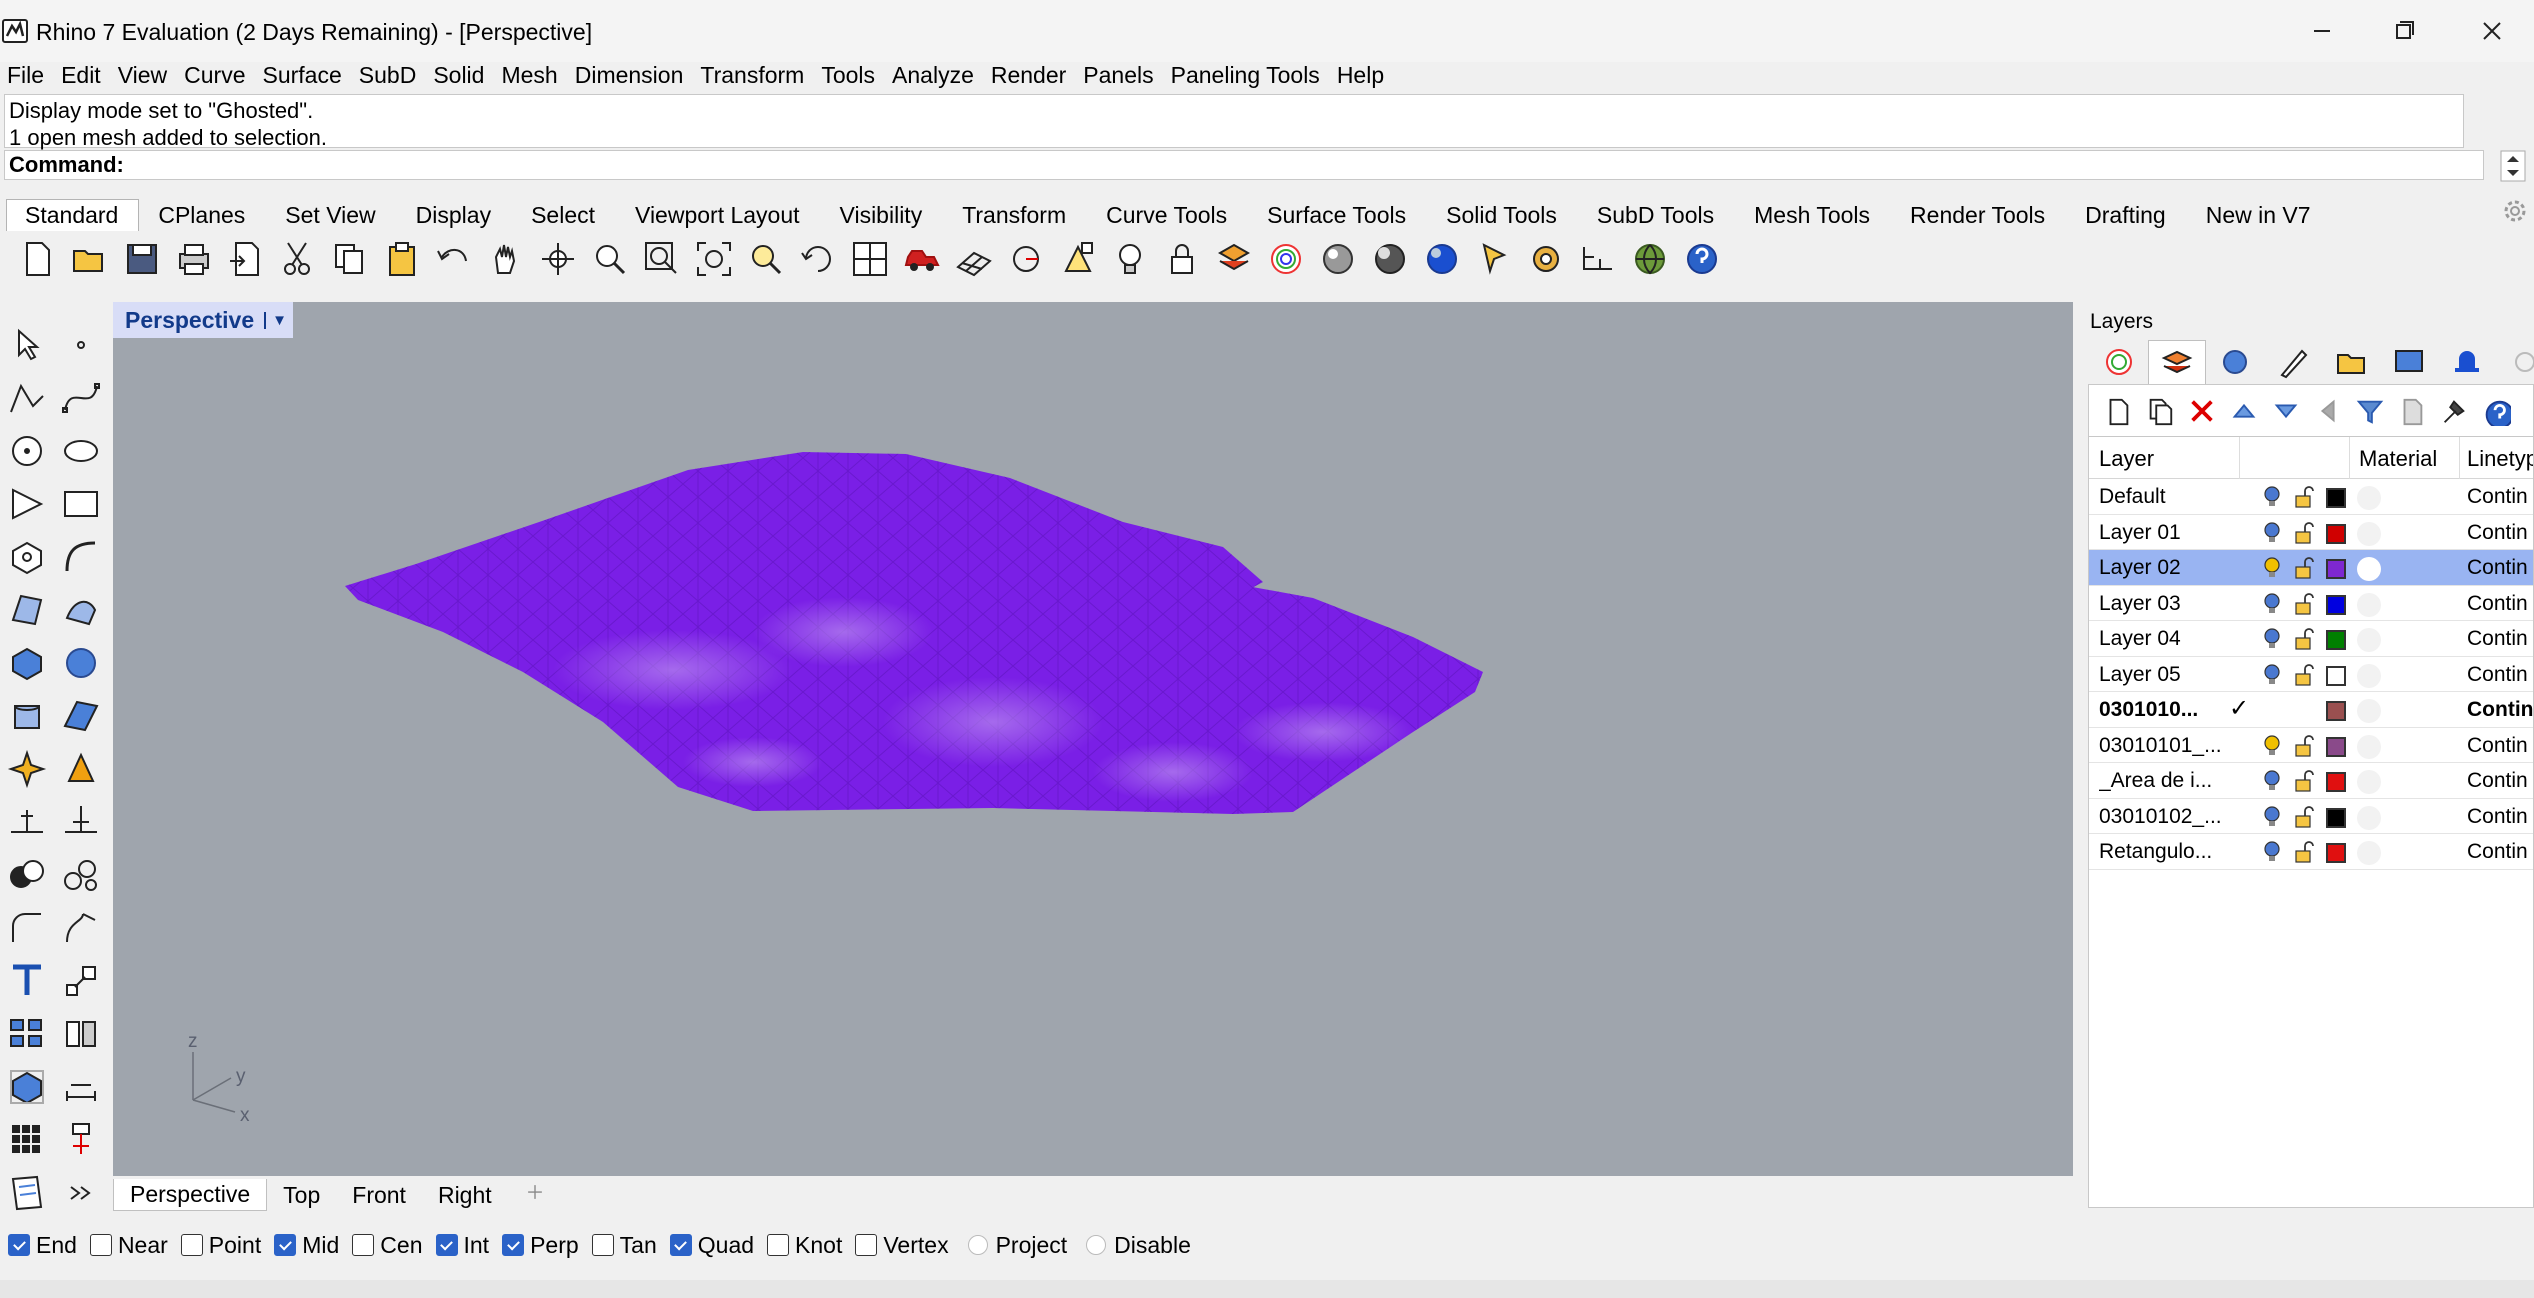 The width and height of the screenshot is (2534, 1298). Describe the element at coordinates (144, 75) in the screenshot. I see `menu-view: View` at that location.